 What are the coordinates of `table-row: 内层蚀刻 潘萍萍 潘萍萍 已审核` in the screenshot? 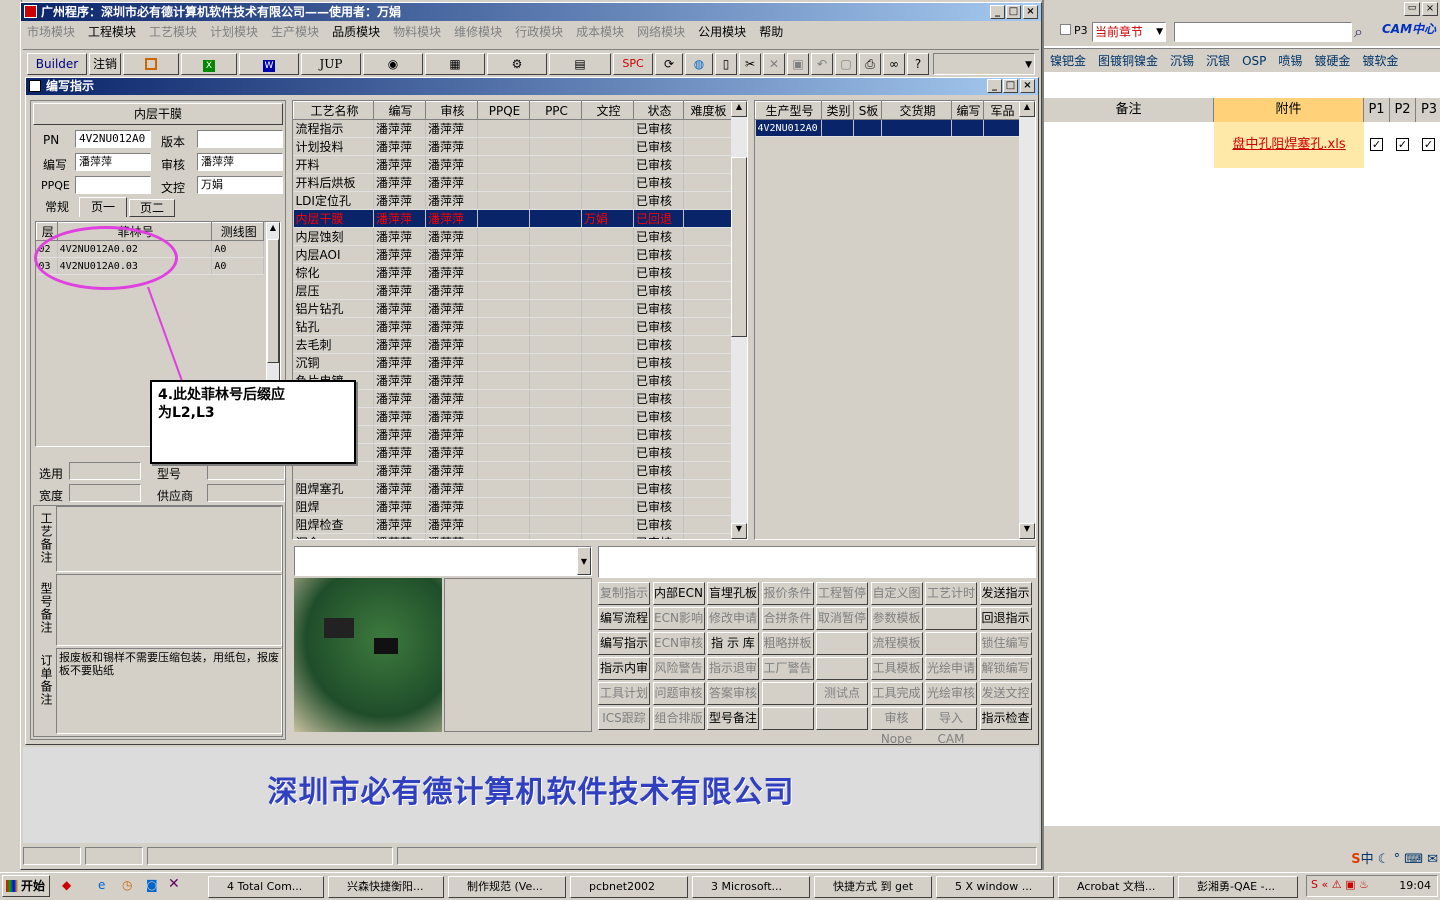 It's located at (512, 236).